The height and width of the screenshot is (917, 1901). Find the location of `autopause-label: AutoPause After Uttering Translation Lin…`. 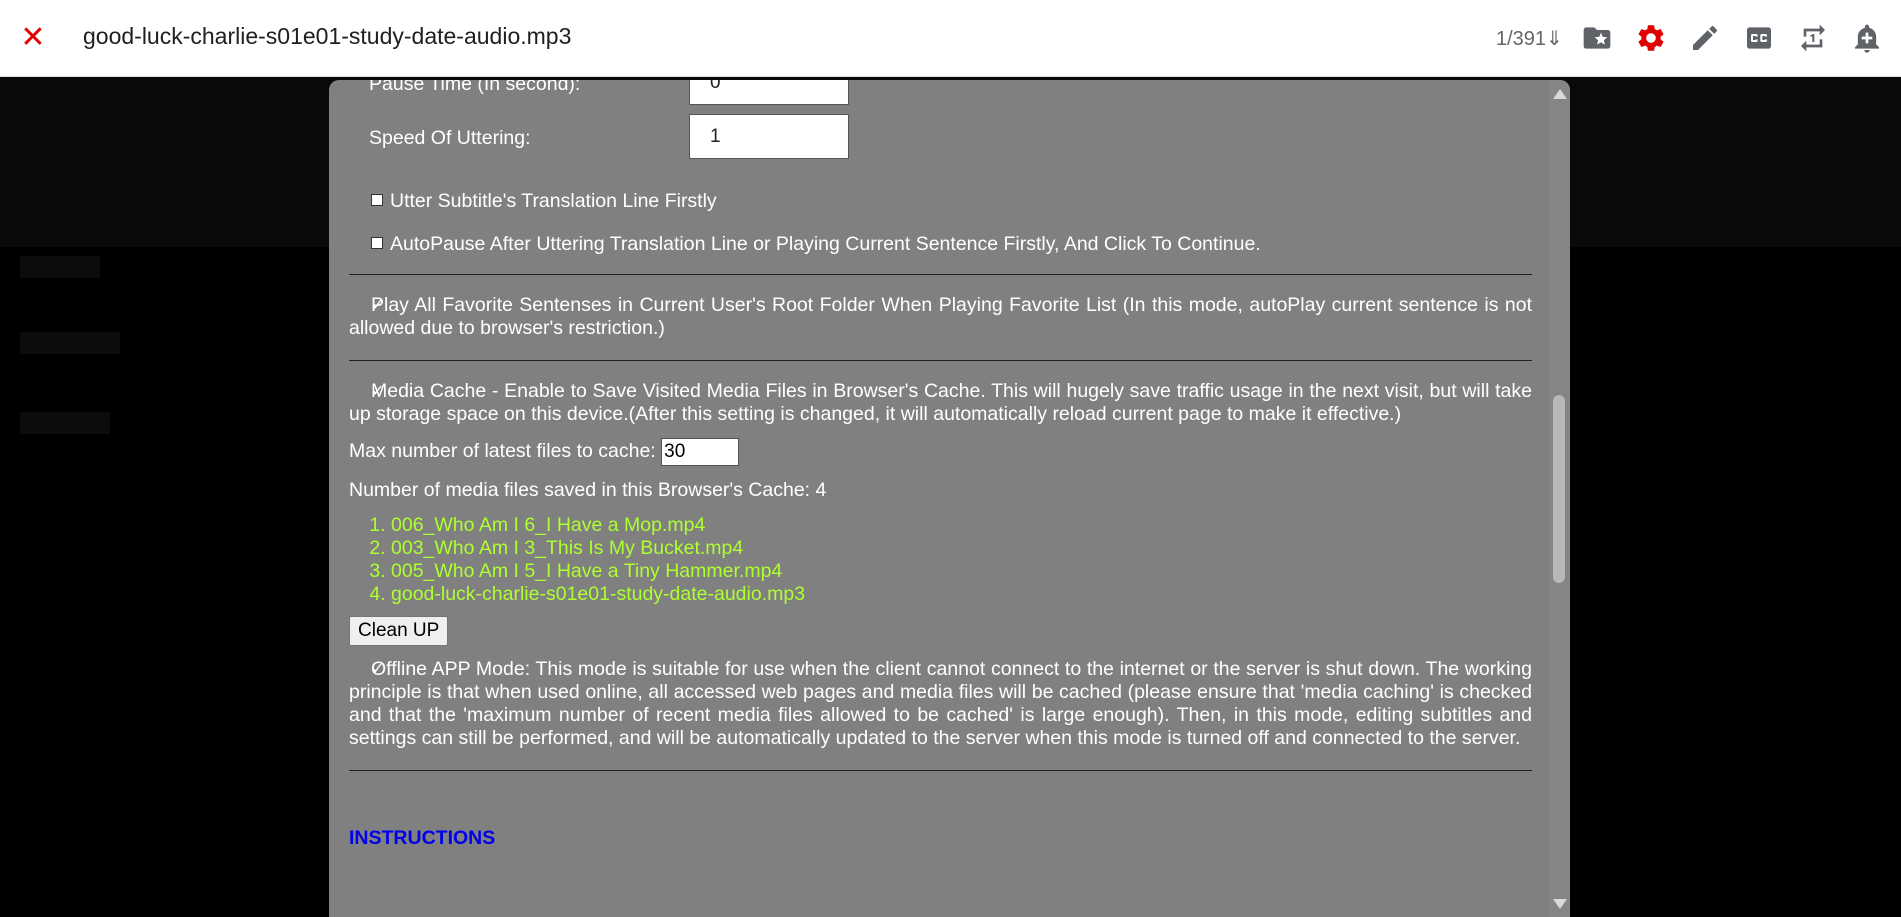

autopause-label: AutoPause After Uttering Translation Lin… is located at coordinates (825, 244).